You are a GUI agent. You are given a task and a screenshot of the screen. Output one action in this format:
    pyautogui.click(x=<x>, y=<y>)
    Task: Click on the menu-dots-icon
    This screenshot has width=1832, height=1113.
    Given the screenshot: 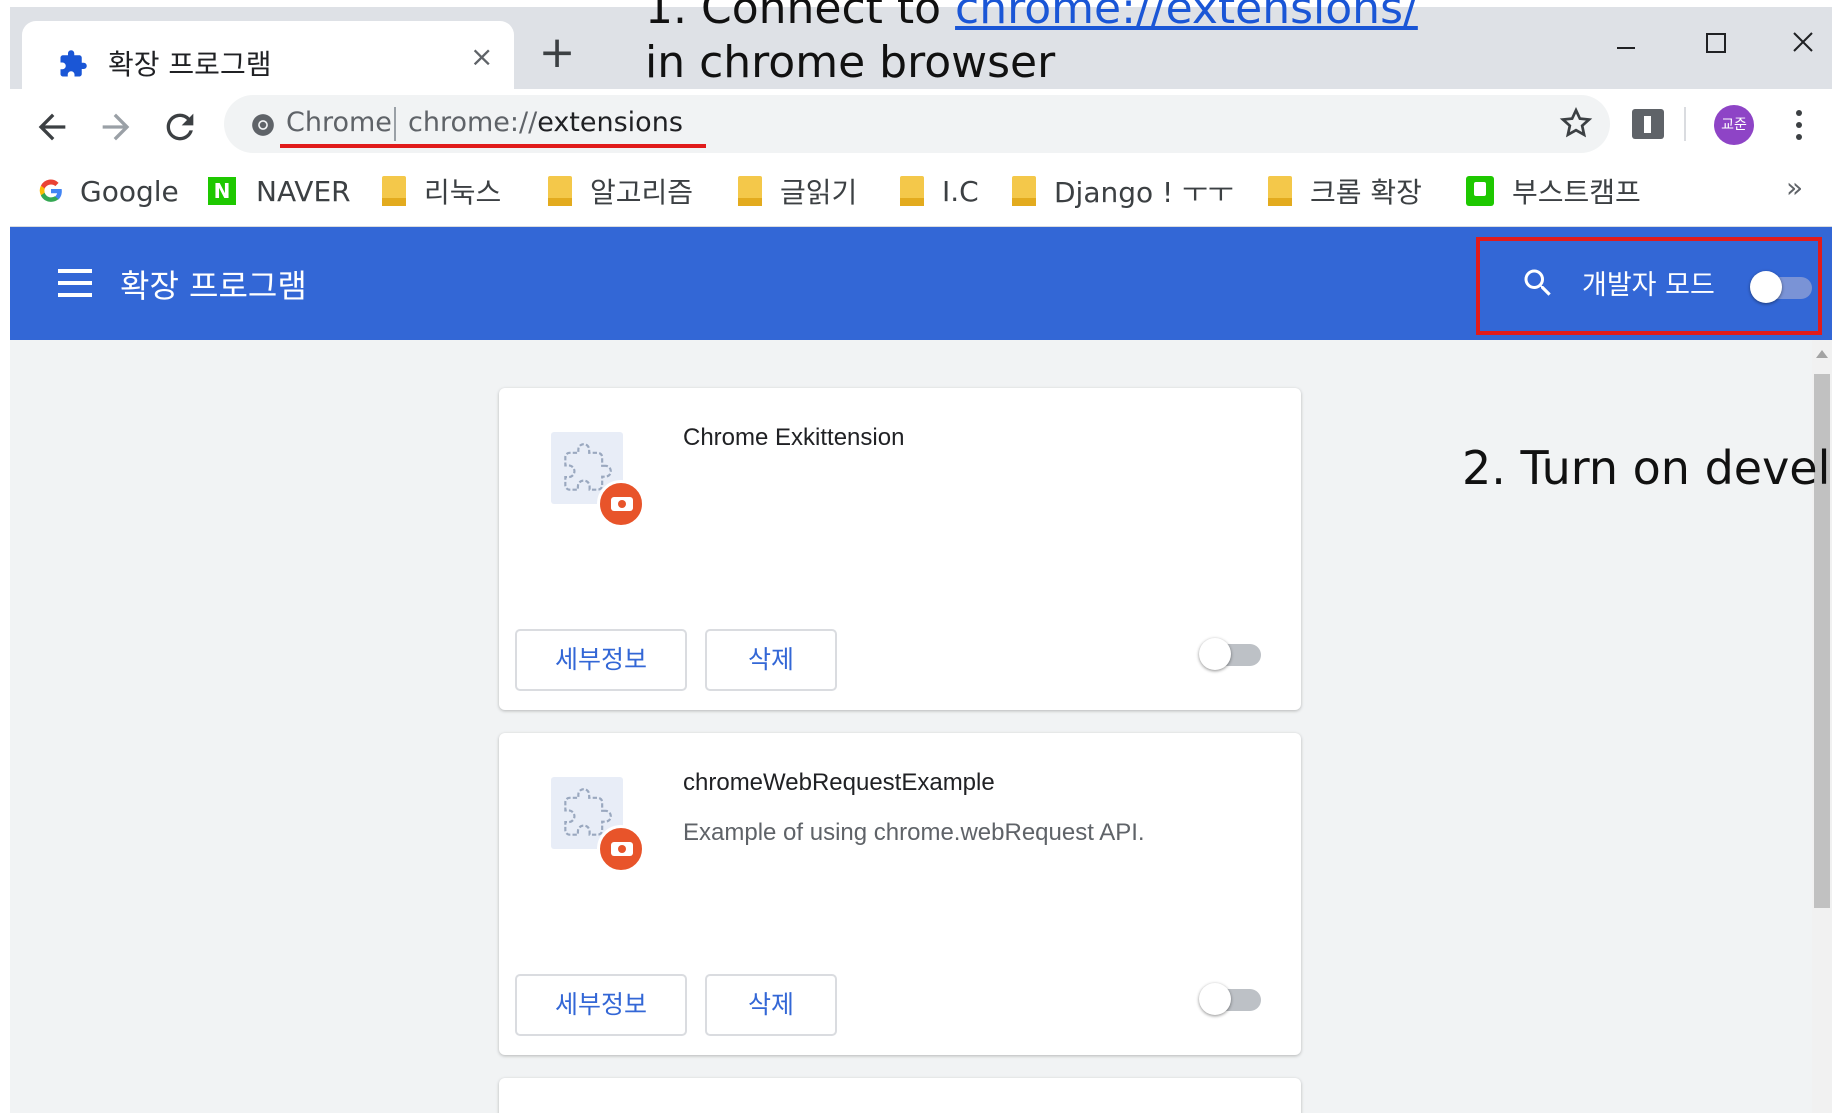 What is the action you would take?
    pyautogui.click(x=1799, y=125)
    